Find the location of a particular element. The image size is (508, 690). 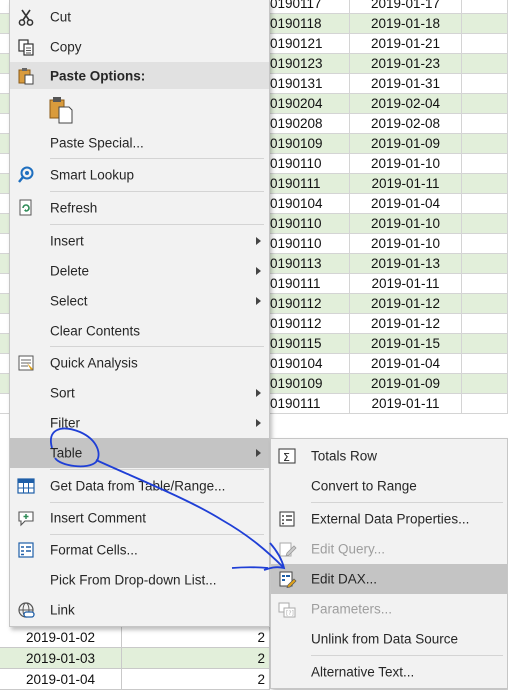

submenu-item-unlink: Unlink from Data Source is located at coordinates (389, 639).